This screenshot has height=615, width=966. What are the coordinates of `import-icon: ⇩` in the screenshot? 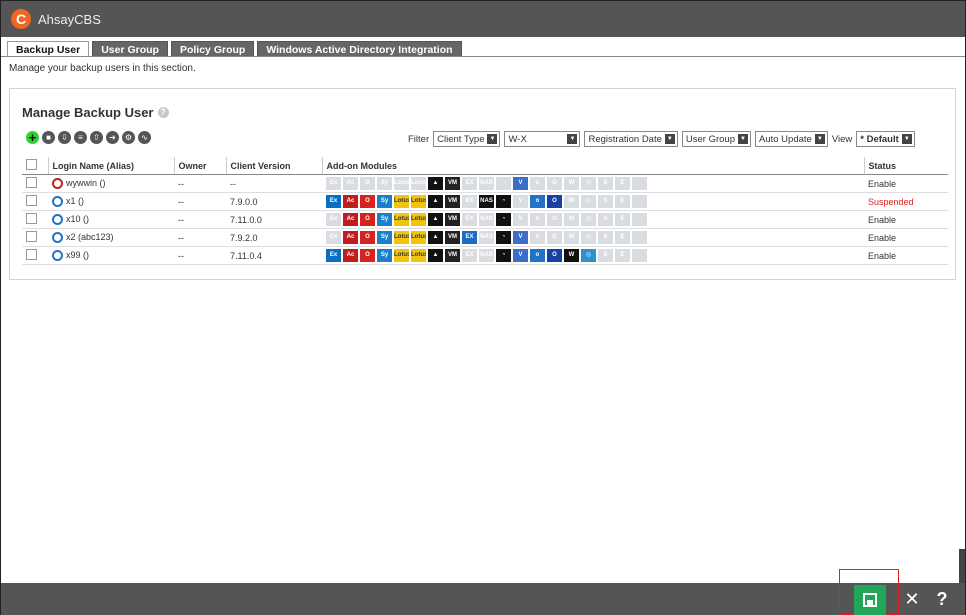 It's located at (64, 137).